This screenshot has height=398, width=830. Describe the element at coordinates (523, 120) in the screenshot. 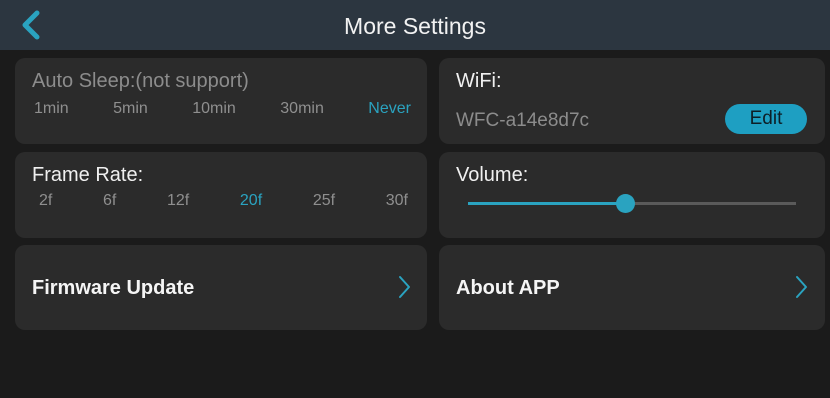

I see `wifi-ssid: WFC-a14e8d7c` at that location.